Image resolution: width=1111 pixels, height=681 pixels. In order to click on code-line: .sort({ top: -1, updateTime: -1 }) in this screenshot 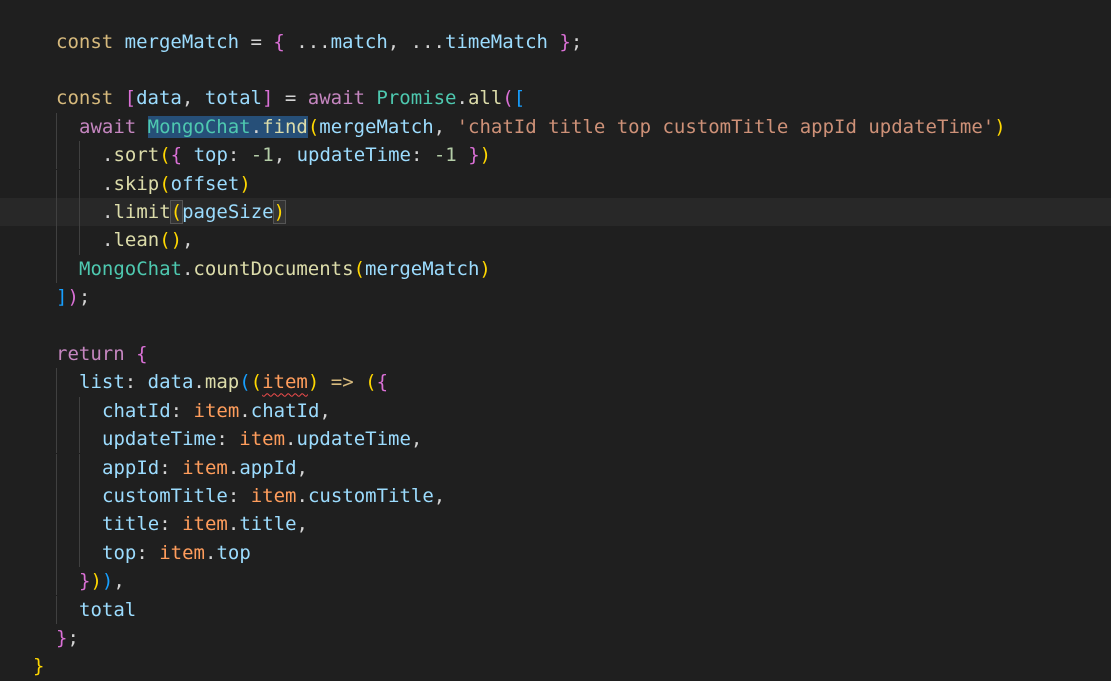, I will do `click(555, 155)`.